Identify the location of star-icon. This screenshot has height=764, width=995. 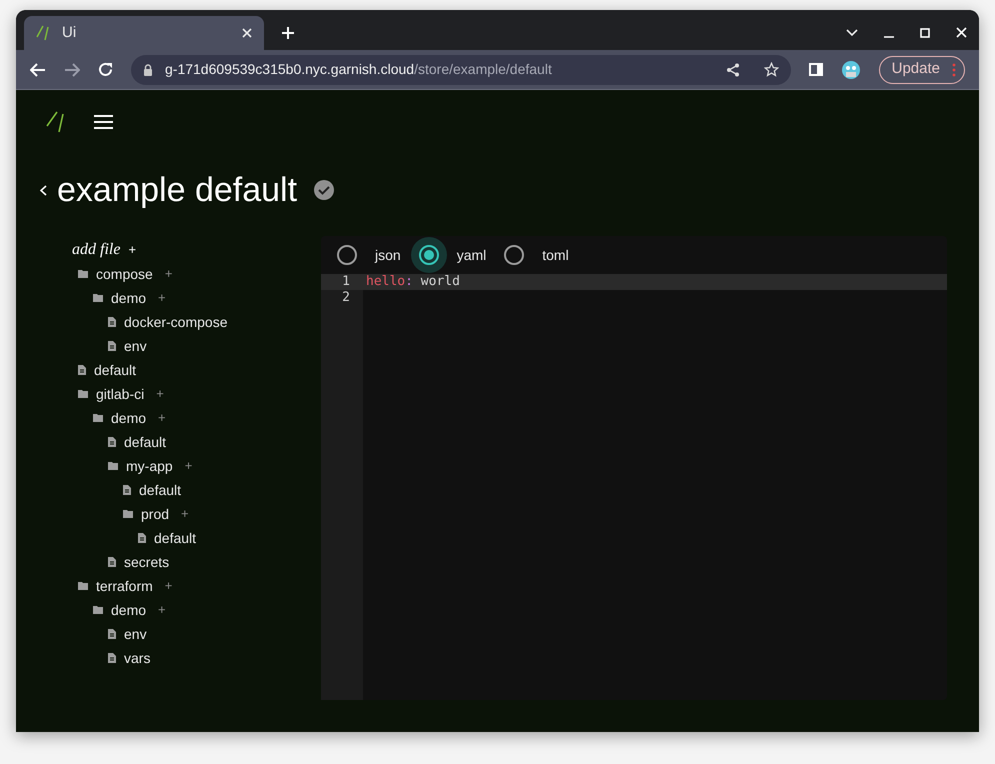
(771, 69).